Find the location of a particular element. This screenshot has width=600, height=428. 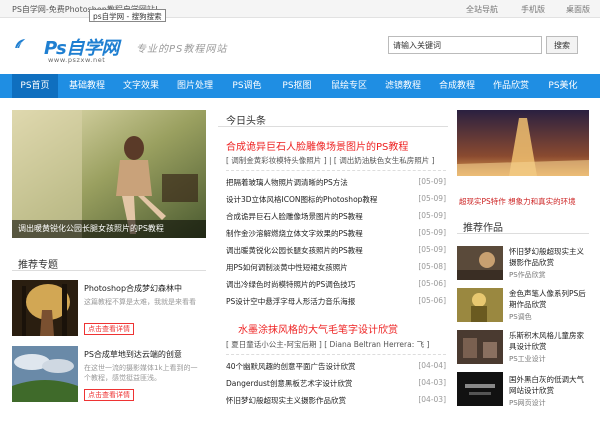

nav-item-text-effects: 文字效果 is located at coordinates (141, 86).